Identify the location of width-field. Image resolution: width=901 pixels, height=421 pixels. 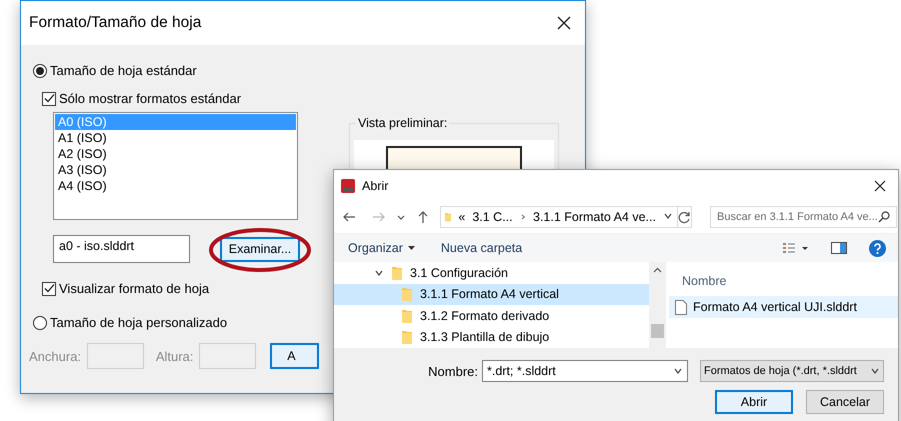
(115, 356).